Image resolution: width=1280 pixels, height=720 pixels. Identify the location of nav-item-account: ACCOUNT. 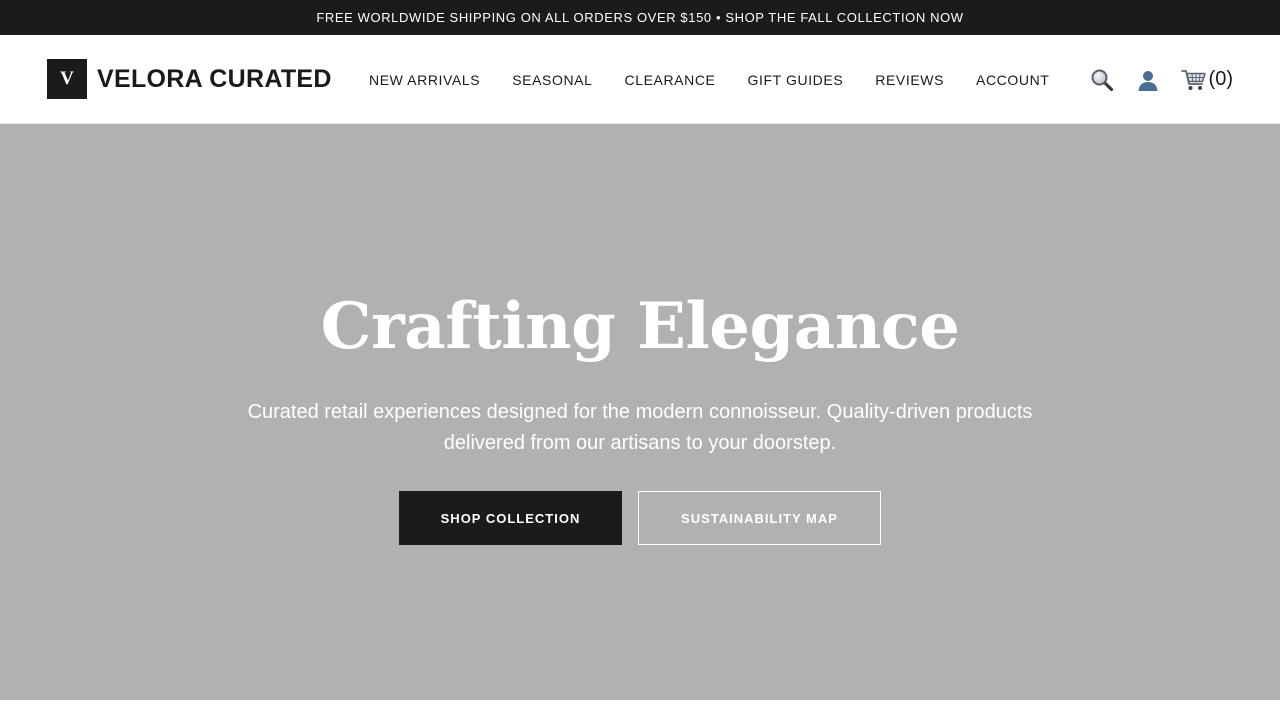
(1012, 80).